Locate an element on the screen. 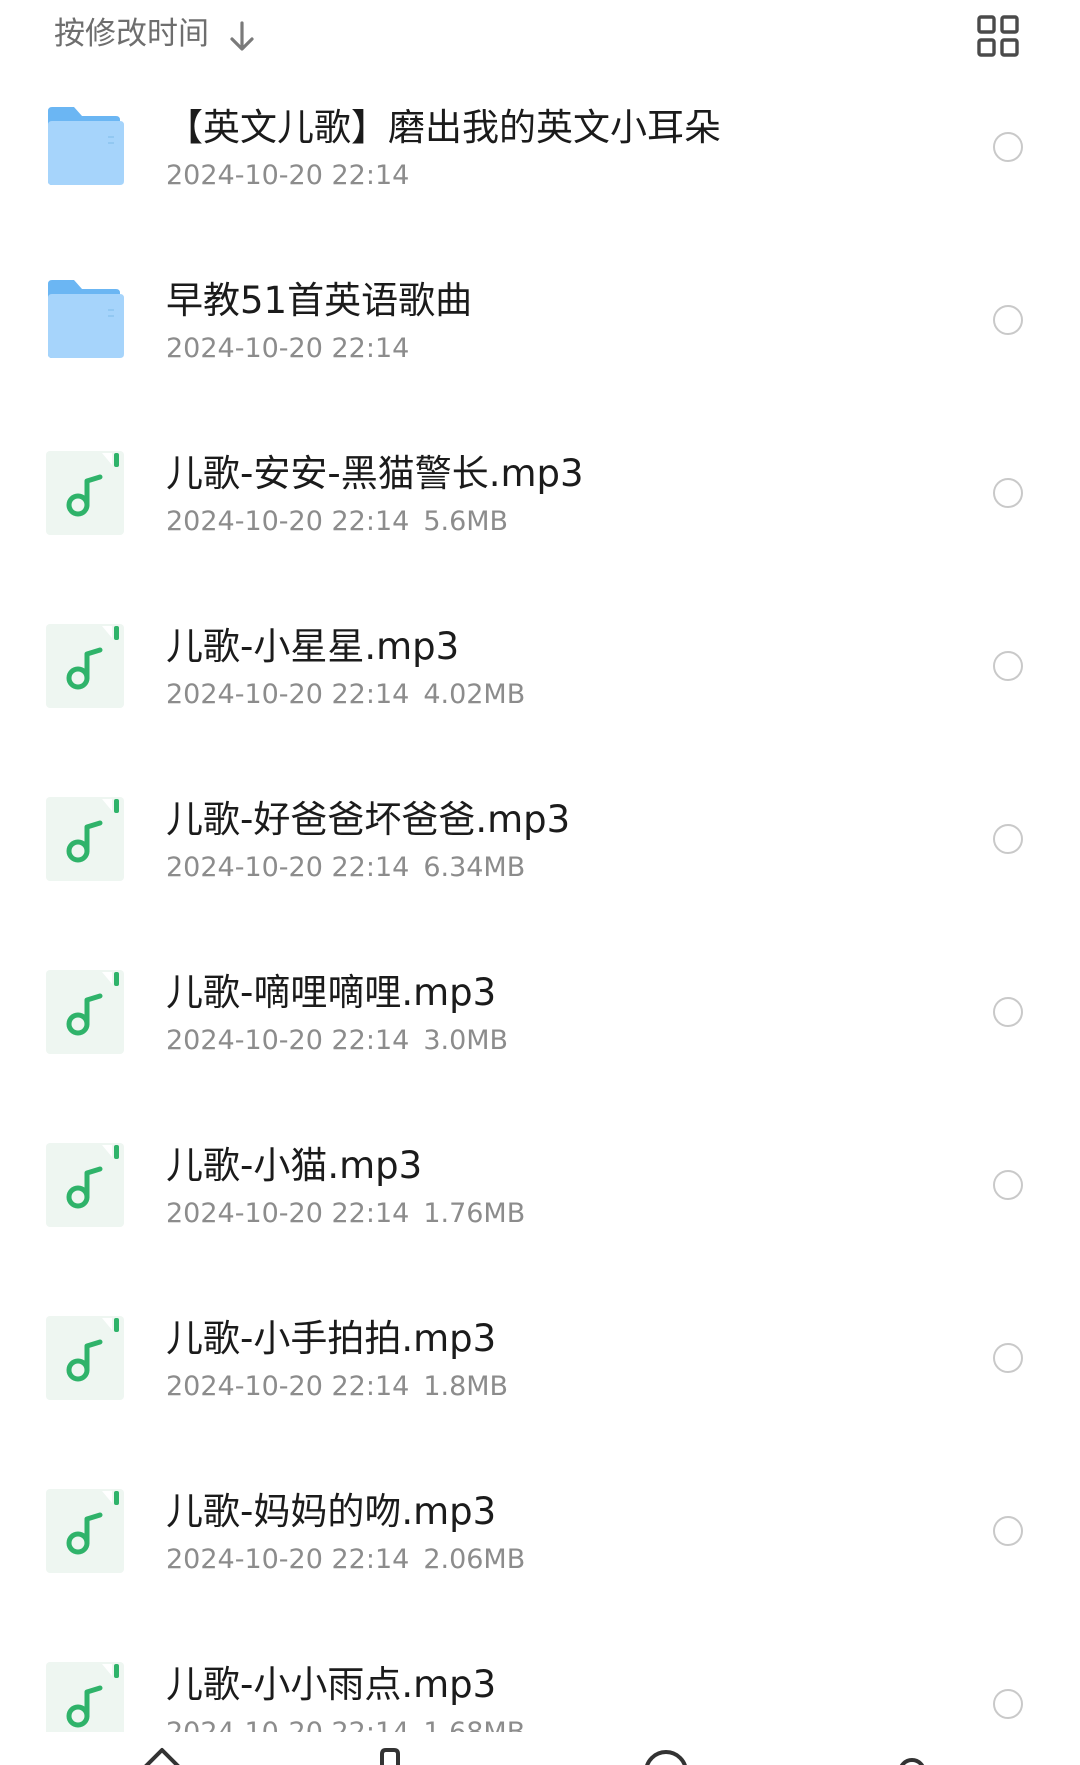 This screenshot has width=1080, height=1765. file-size: 6.34MB is located at coordinates (474, 867).